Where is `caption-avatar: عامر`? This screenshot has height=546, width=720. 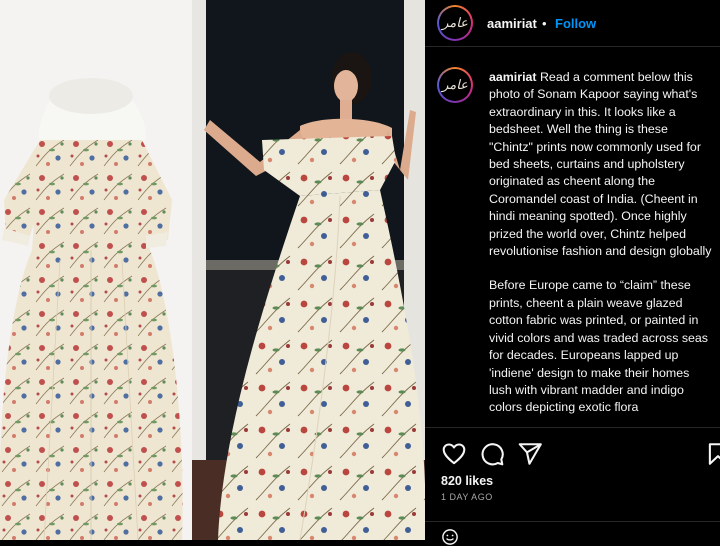 caption-avatar: عامر is located at coordinates (455, 85).